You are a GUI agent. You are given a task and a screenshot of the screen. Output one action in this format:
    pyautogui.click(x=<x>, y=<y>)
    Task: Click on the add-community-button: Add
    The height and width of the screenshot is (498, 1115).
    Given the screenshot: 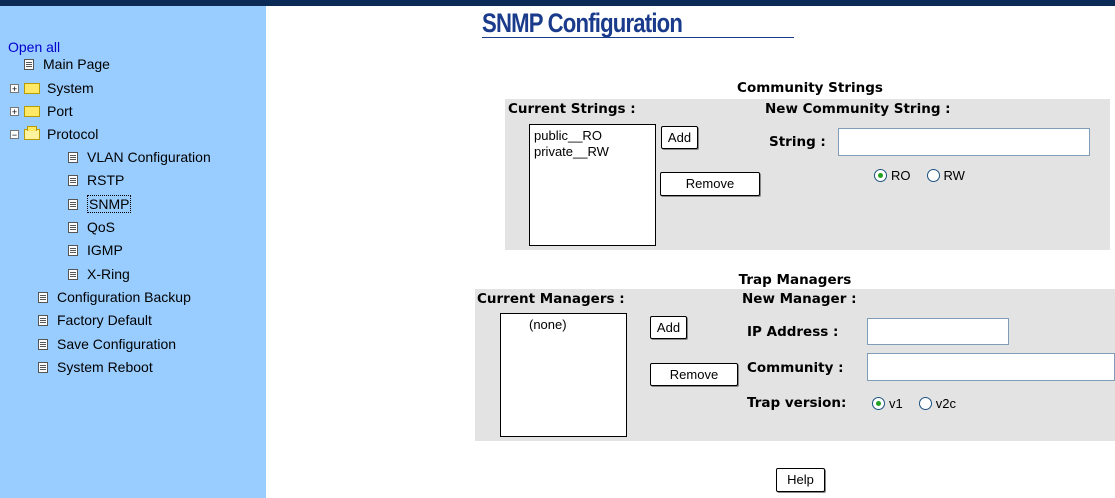 What is the action you would take?
    pyautogui.click(x=679, y=137)
    